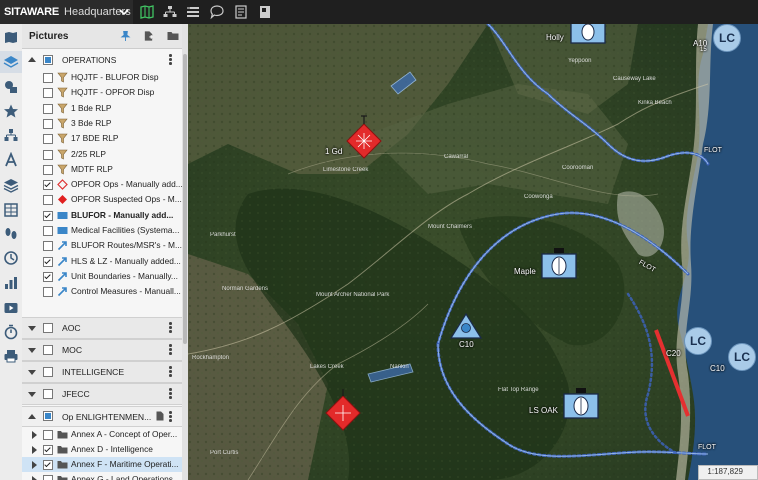  I want to click on video-play-icon, so click(11, 308).